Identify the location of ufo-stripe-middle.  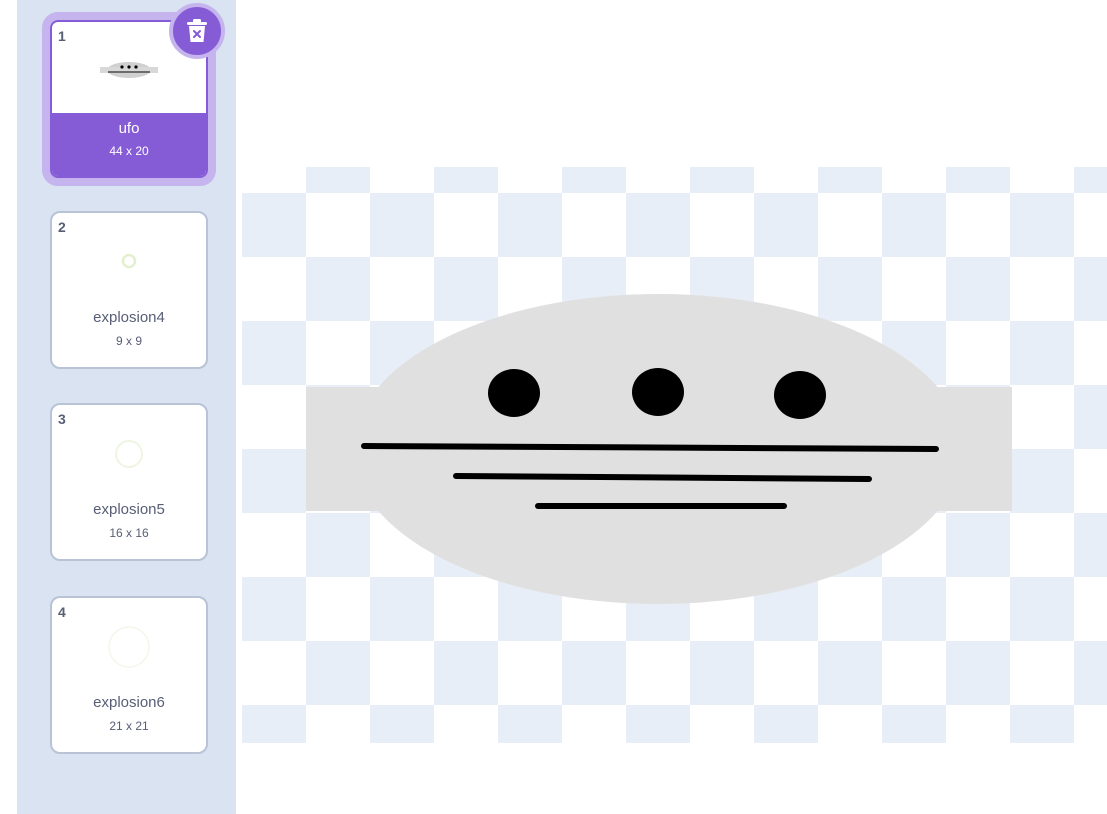
(662, 477).